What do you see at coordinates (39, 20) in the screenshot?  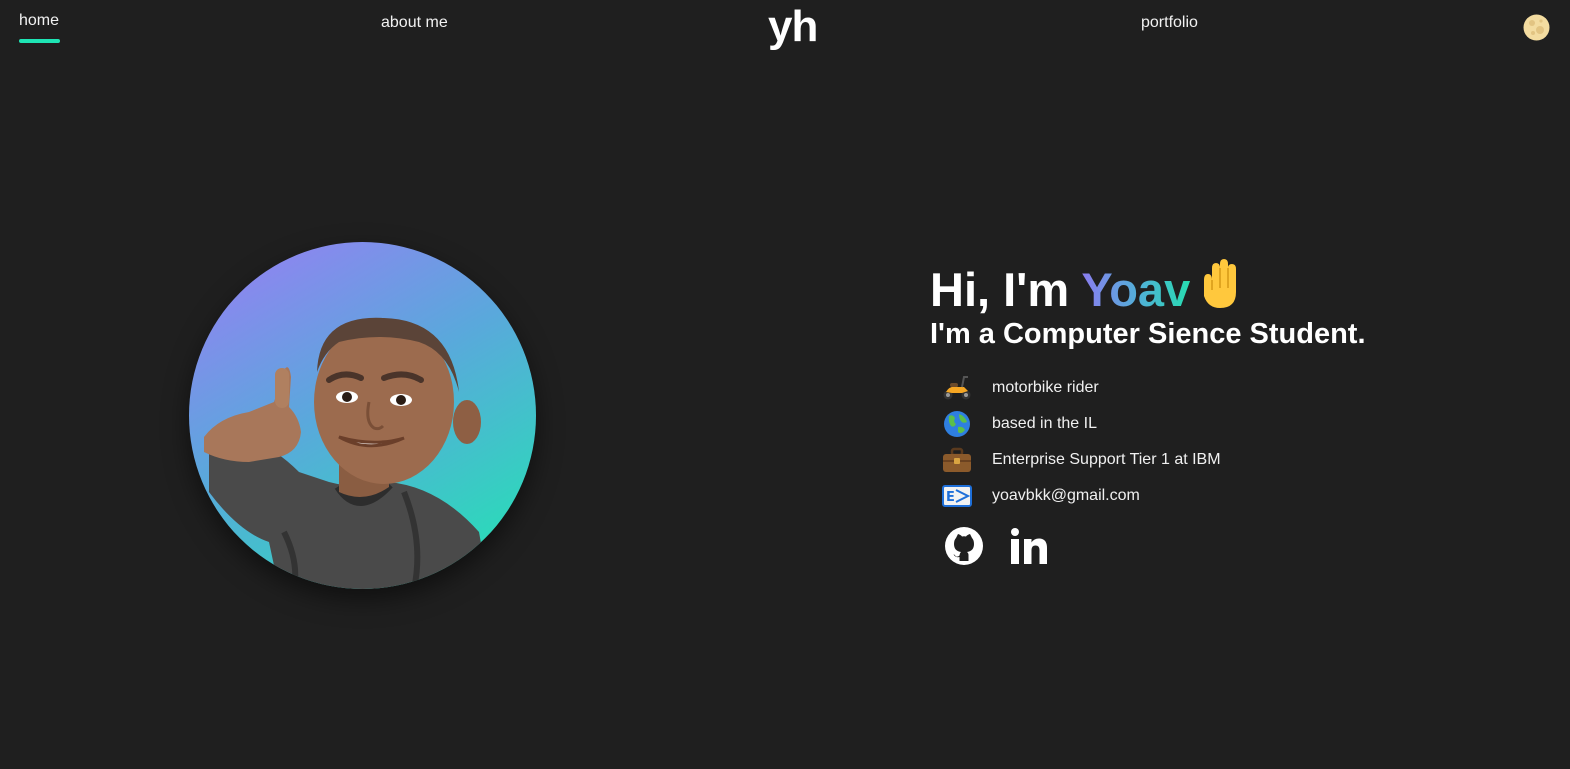 I see `nav-home-label: home` at bounding box center [39, 20].